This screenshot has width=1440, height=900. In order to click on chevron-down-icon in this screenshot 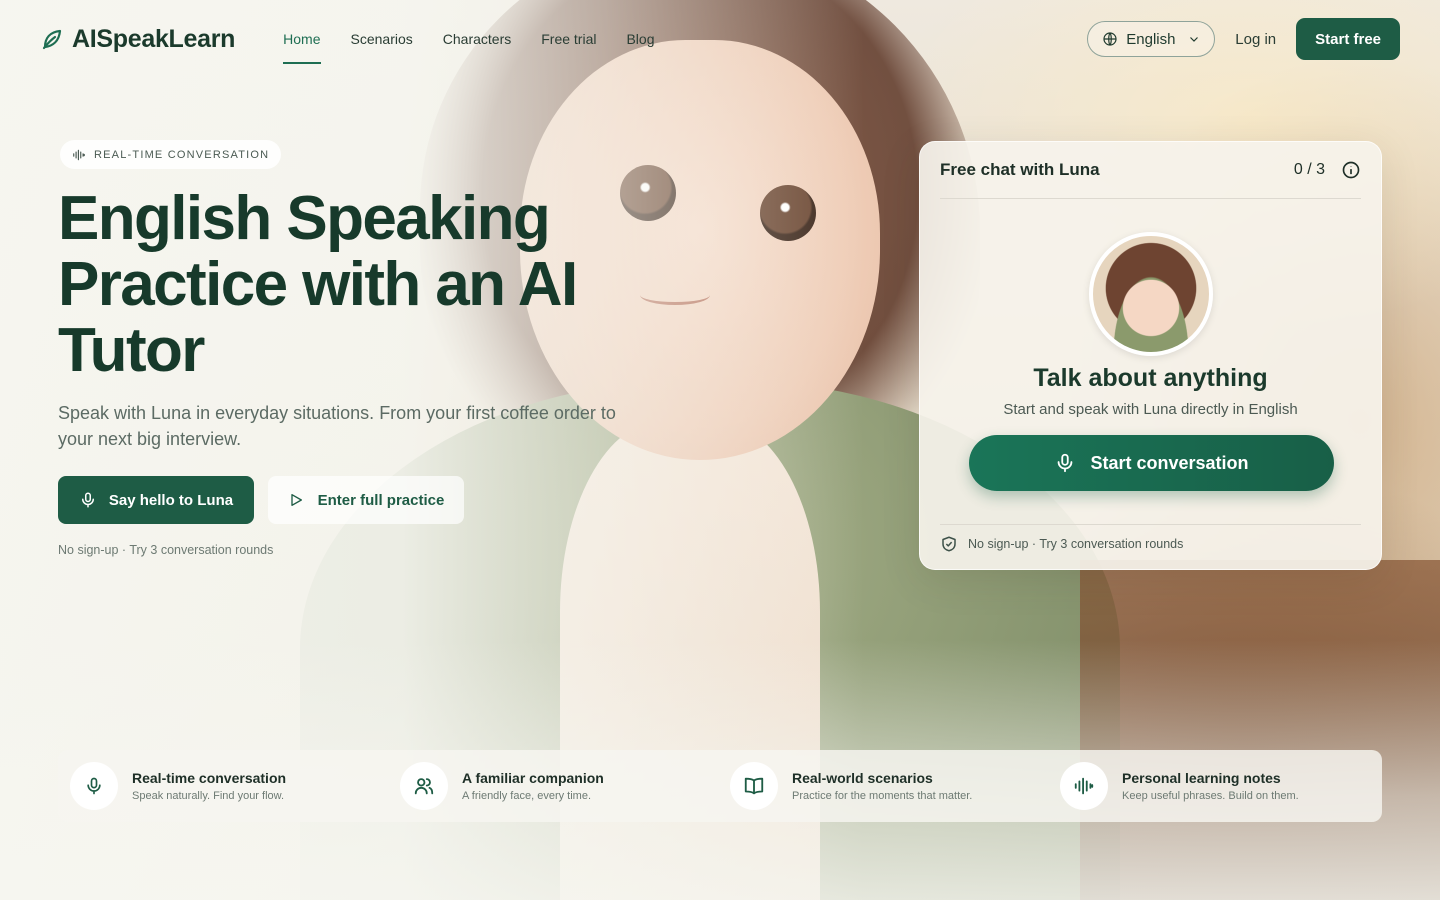, I will do `click(1194, 39)`.